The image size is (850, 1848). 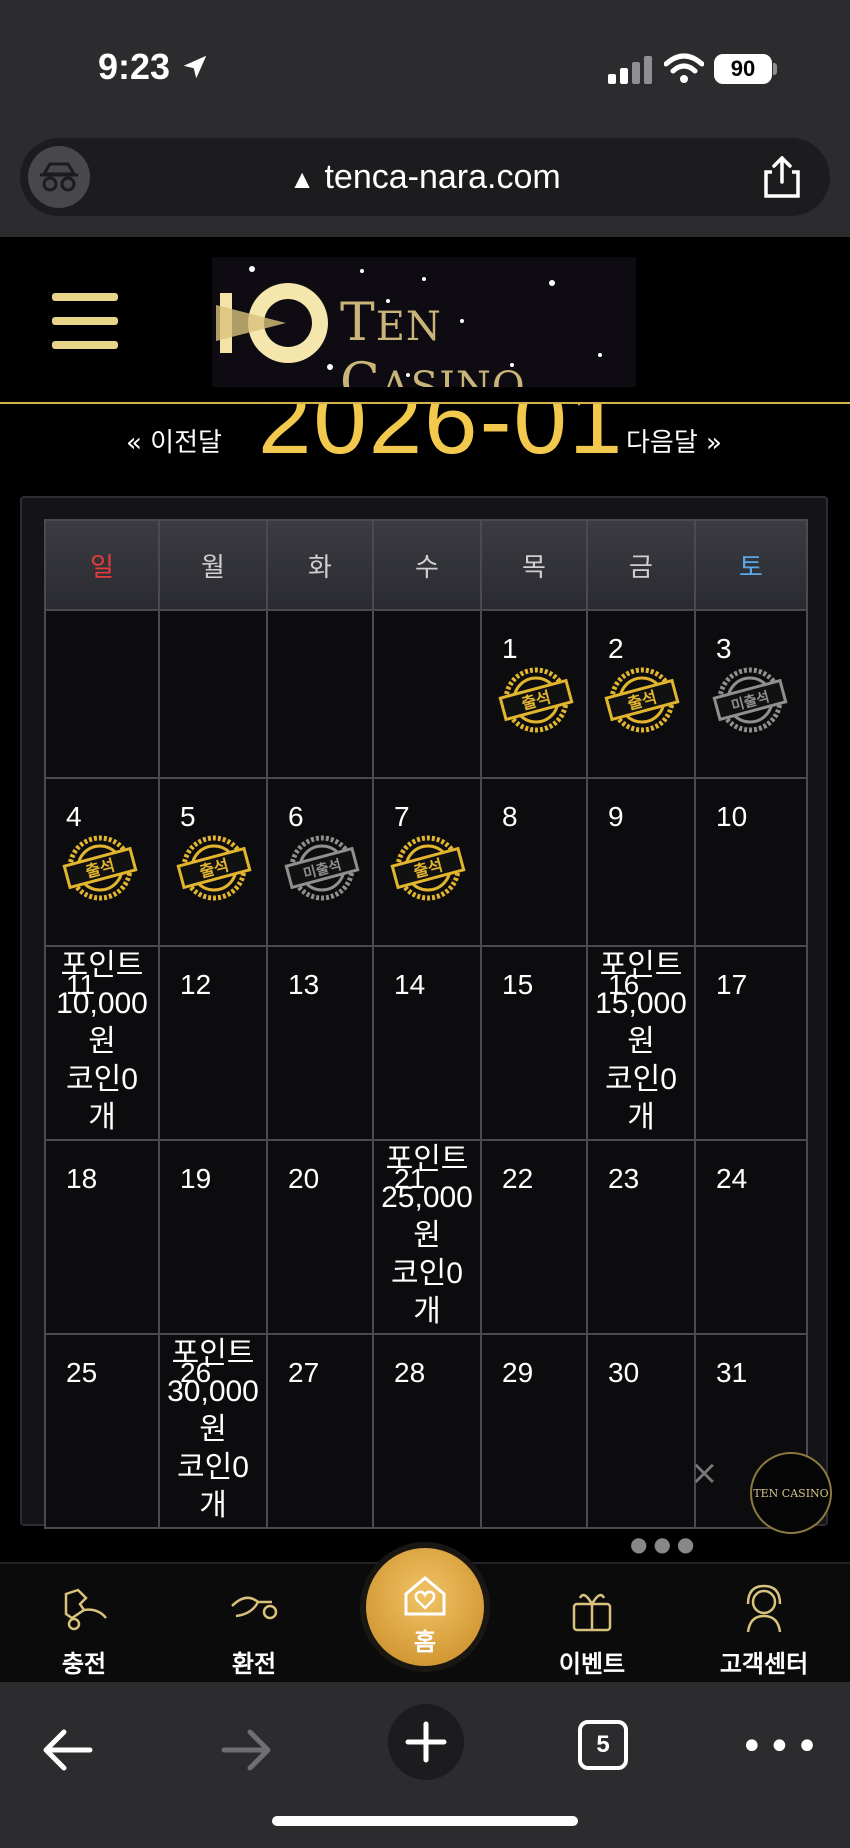 I want to click on day-number: 31, so click(x=732, y=1372).